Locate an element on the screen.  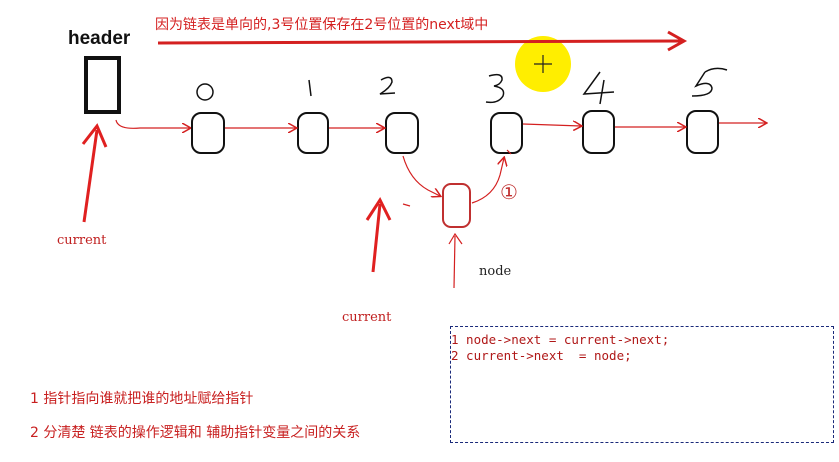
new-node-label: ① is located at coordinates (509, 192).